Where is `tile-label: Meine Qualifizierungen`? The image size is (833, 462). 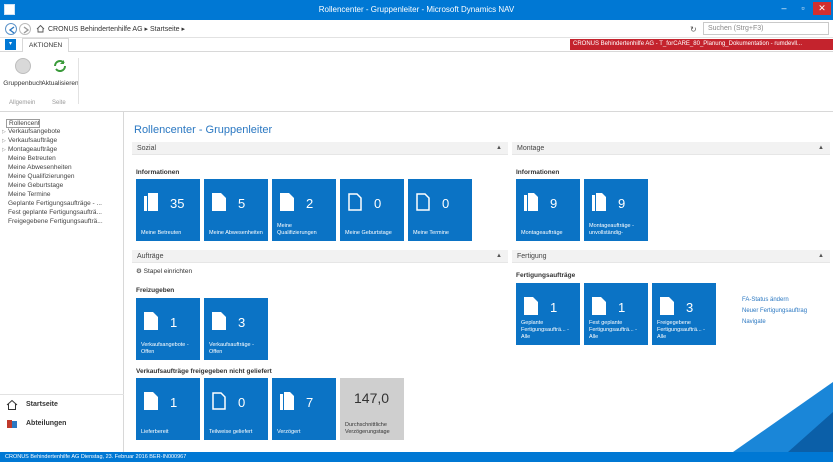 tile-label: Meine Qualifizierungen is located at coordinates (297, 229).